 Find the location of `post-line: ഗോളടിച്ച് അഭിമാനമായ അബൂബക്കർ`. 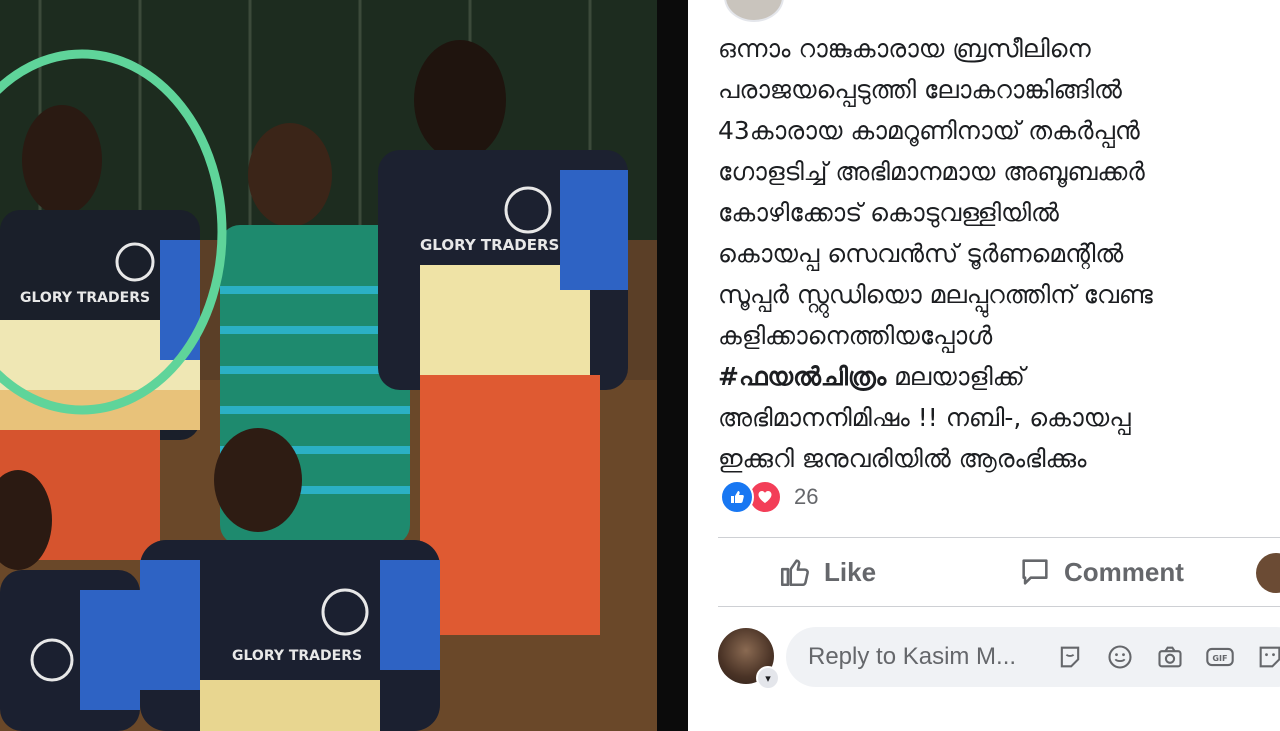

post-line: ഗോളടിച്ച് അഭിമാനമായ അബൂബക്കർ is located at coordinates (931, 171).